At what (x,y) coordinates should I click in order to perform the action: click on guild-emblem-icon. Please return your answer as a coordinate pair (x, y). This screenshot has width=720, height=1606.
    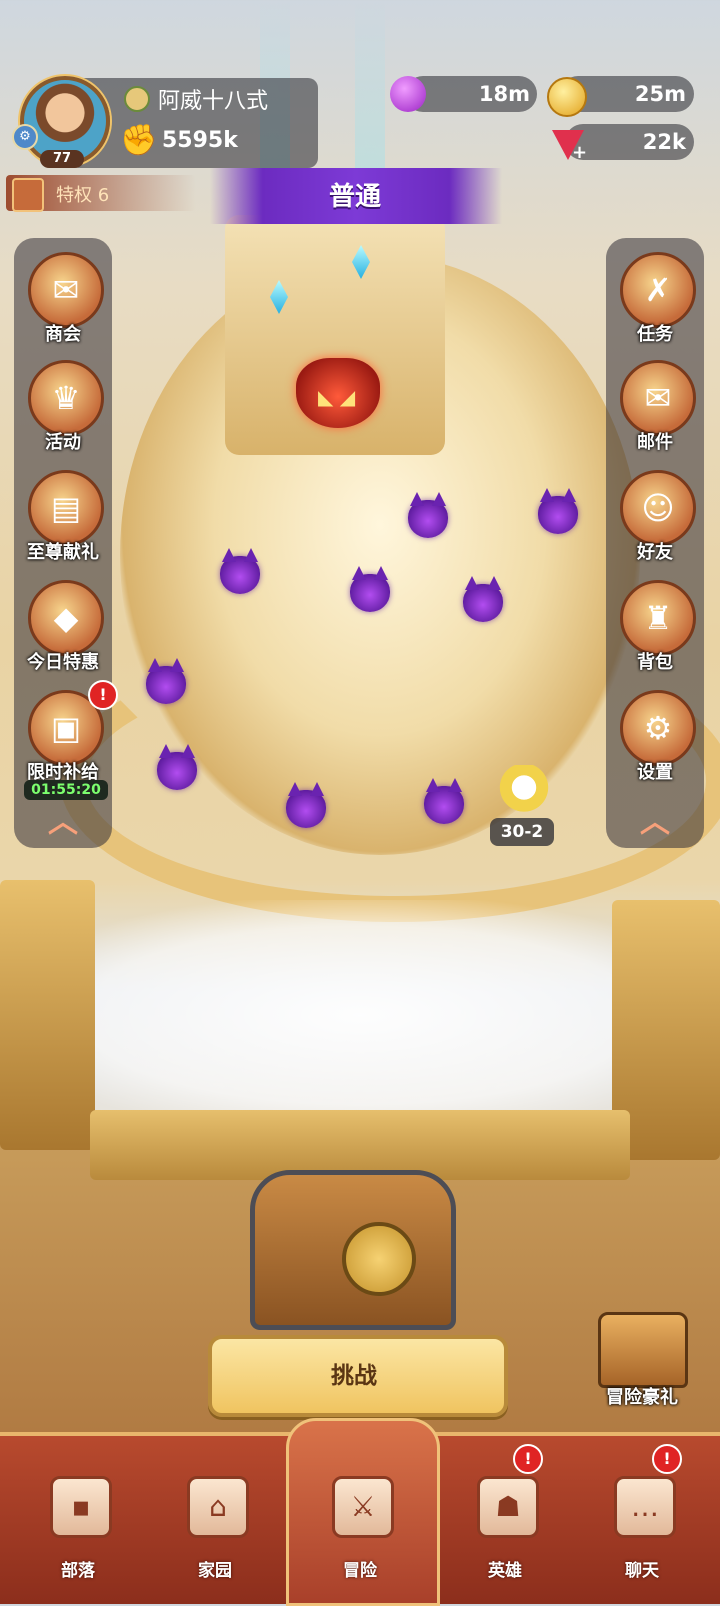
    Looking at the image, I should click on (137, 99).